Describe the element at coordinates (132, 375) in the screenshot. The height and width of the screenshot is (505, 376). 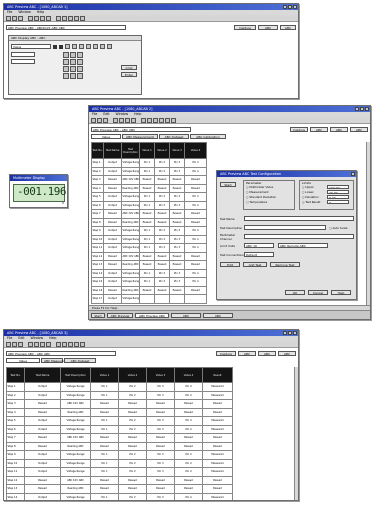
I see `column-header: Value 2` at that location.